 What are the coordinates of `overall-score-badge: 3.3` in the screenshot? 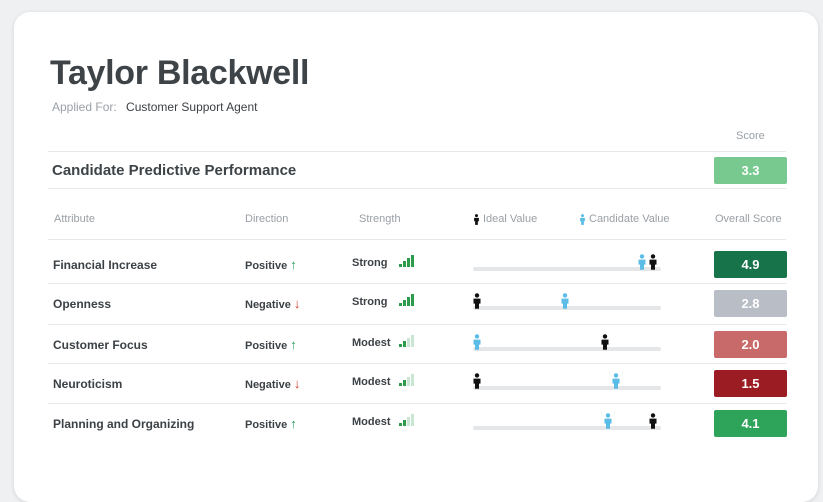 It's located at (750, 170).